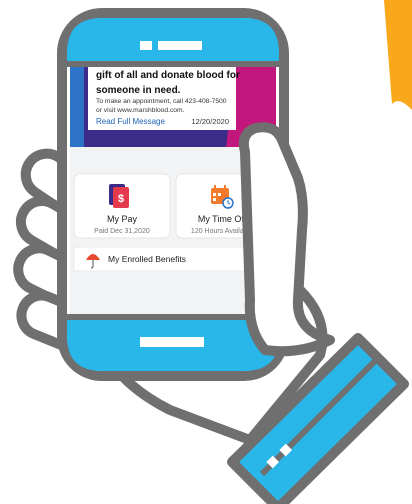  What do you see at coordinates (147, 259) in the screenshot?
I see `enrolled-benefits-label: My Enrolled Benefits` at bounding box center [147, 259].